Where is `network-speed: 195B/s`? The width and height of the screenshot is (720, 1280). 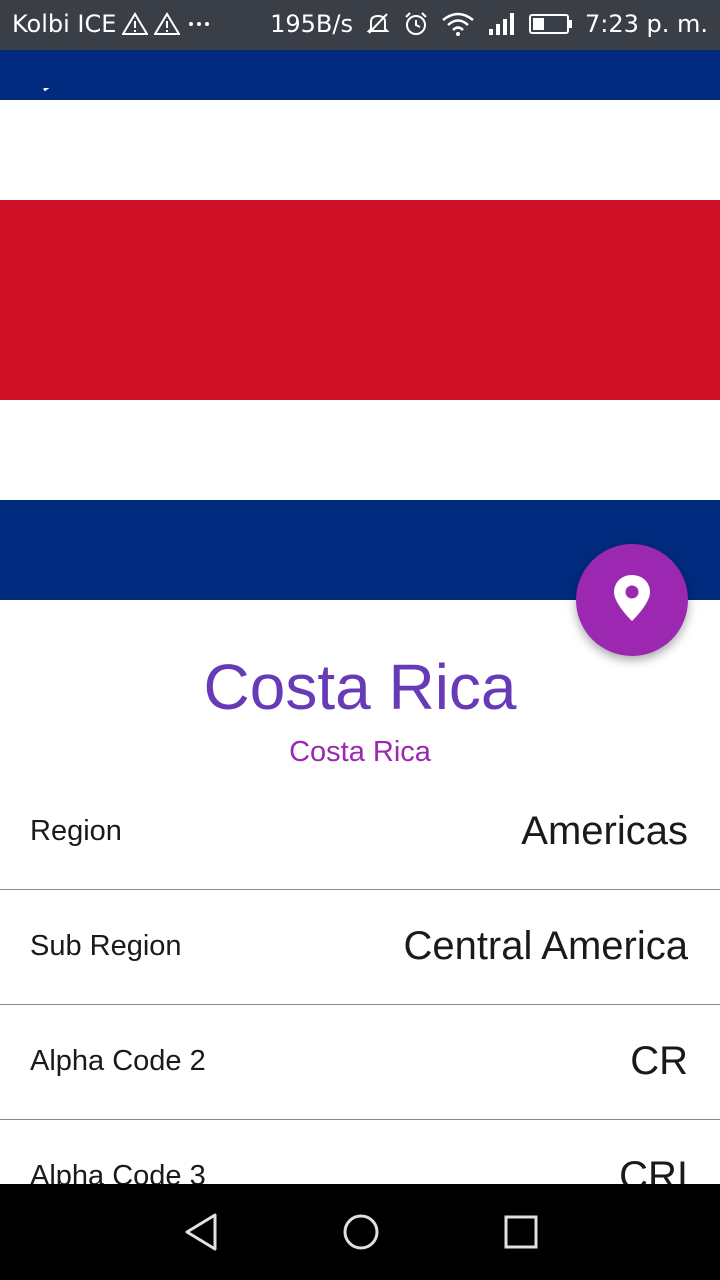 network-speed: 195B/s is located at coordinates (311, 24).